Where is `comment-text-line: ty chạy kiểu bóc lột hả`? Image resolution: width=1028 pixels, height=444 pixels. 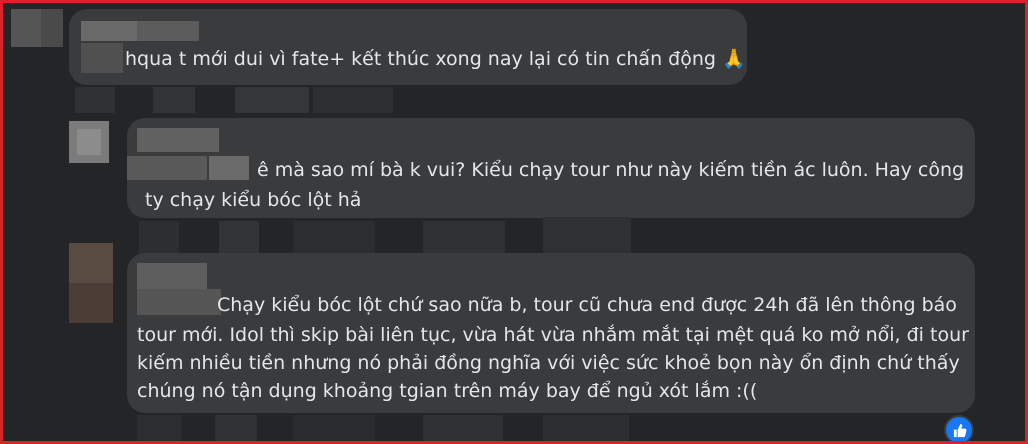 comment-text-line: ty chạy kiểu bóc lột hả is located at coordinates (253, 200).